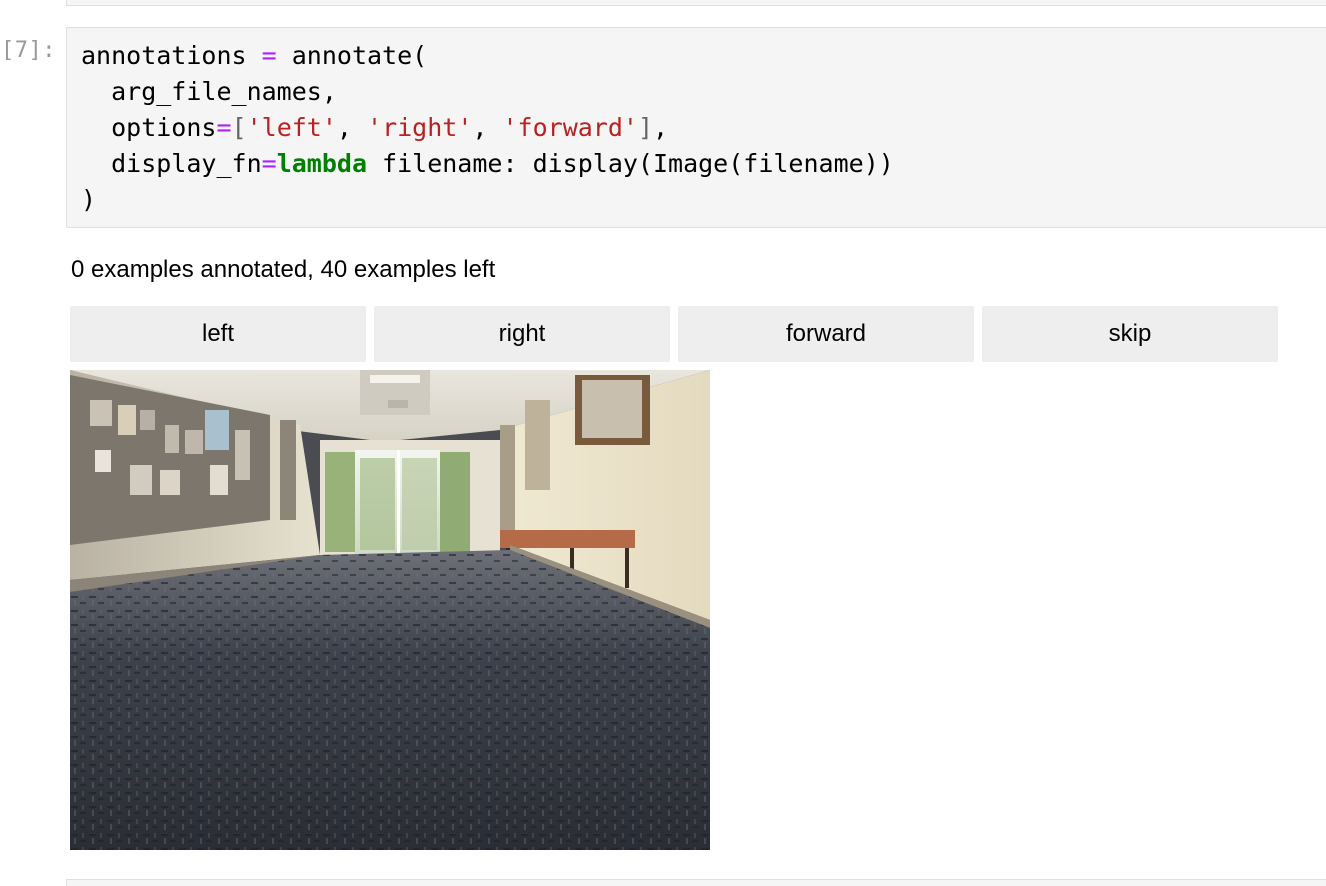 The image size is (1326, 886). I want to click on code-line: annotations = annotate(, so click(487, 56).